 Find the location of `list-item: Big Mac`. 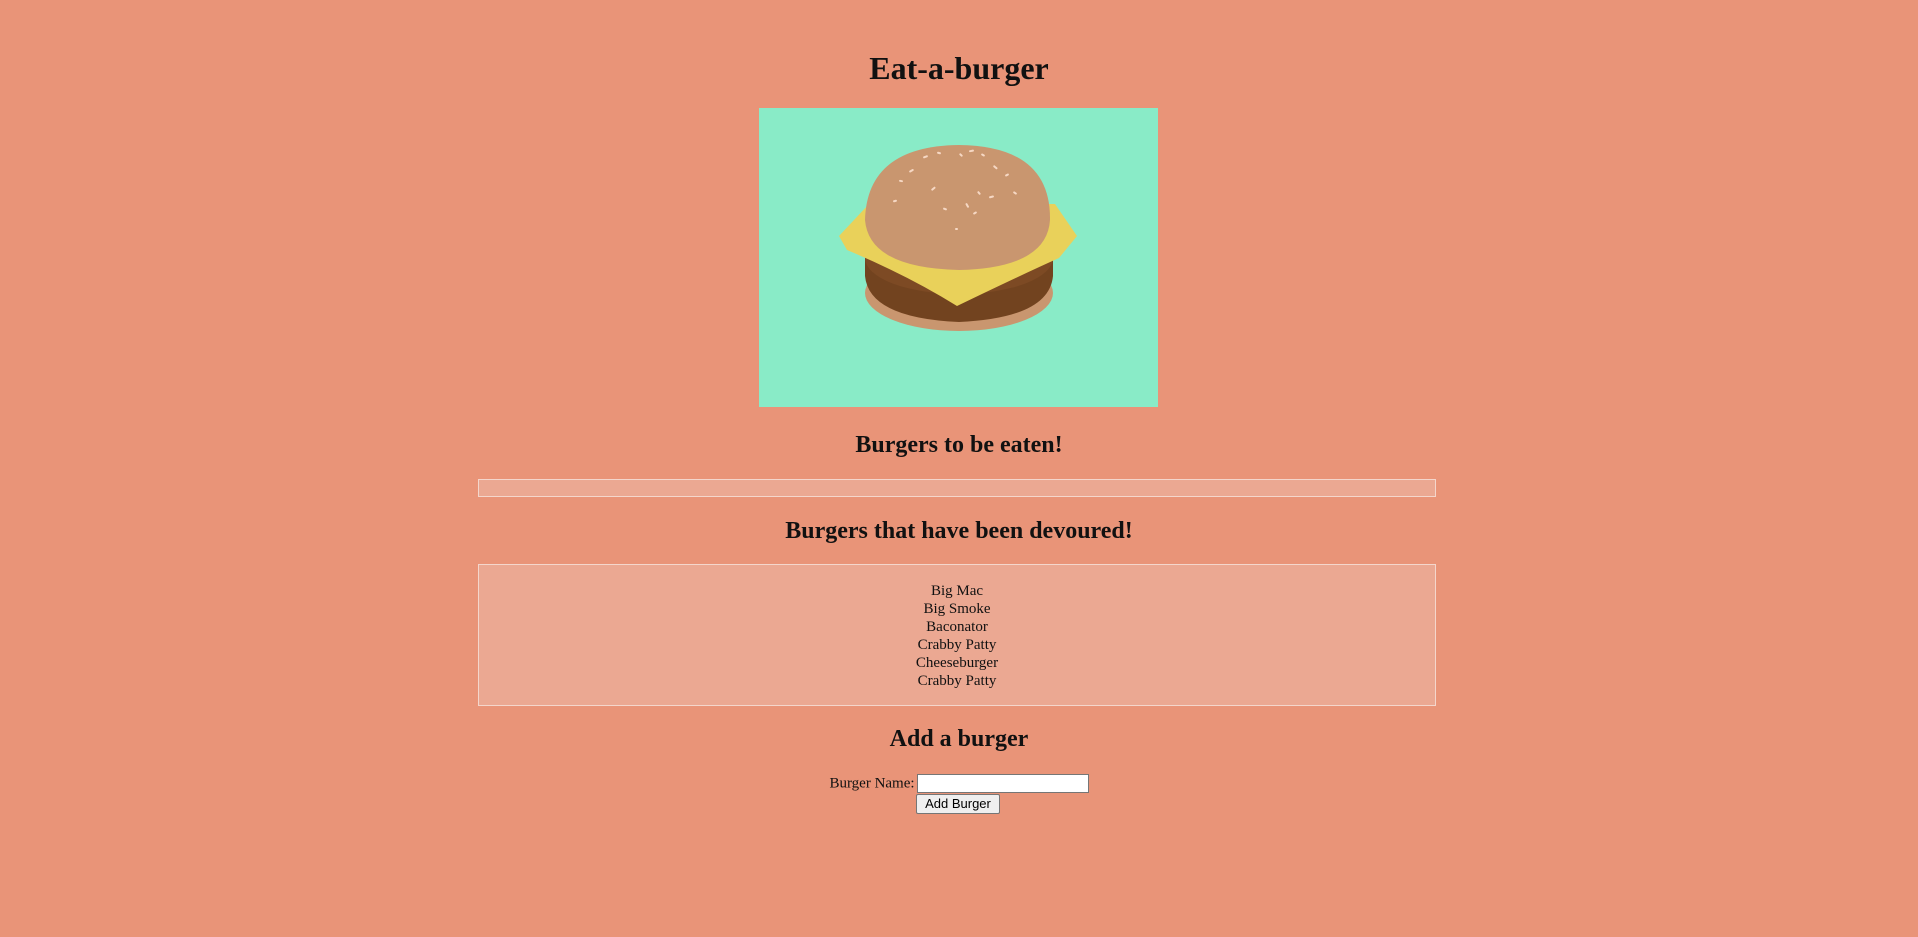

list-item: Big Mac is located at coordinates (957, 591).